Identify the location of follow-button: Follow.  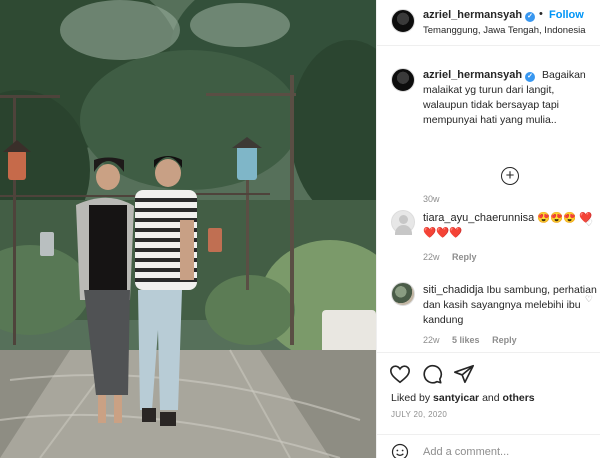
(566, 15).